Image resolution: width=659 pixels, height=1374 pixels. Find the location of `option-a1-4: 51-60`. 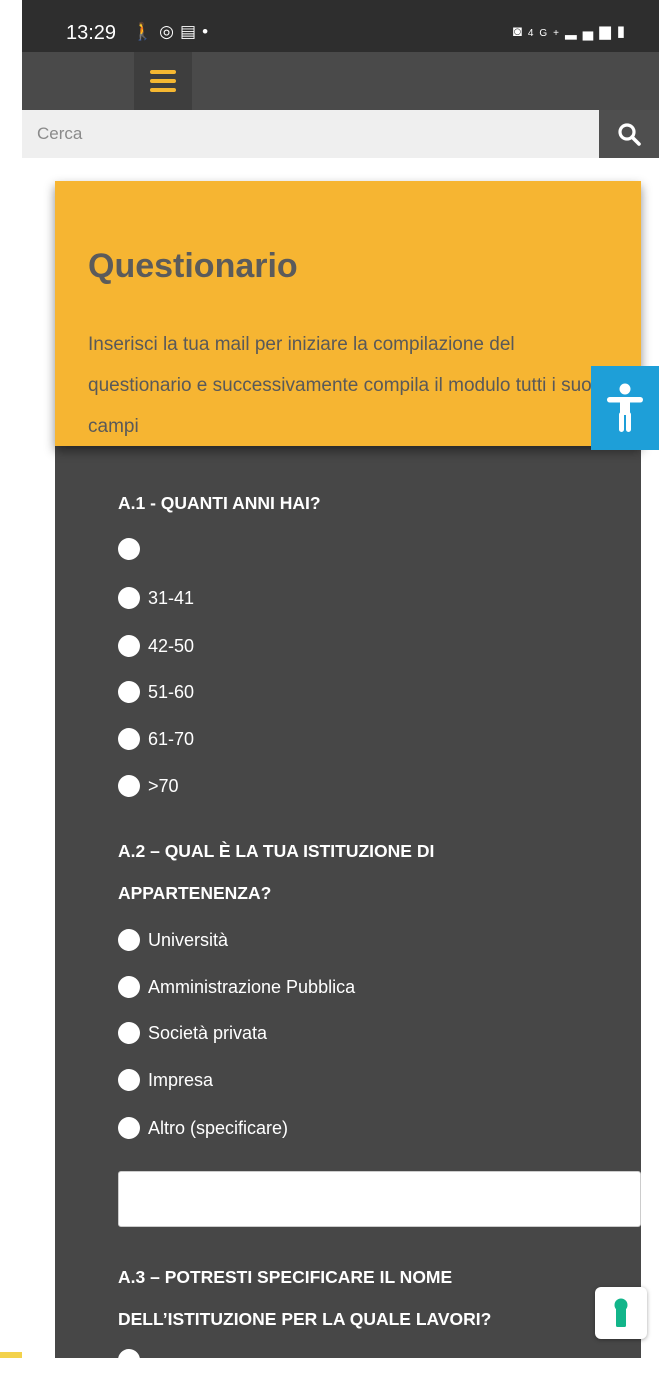

option-a1-4: 51-60 is located at coordinates (156, 692).